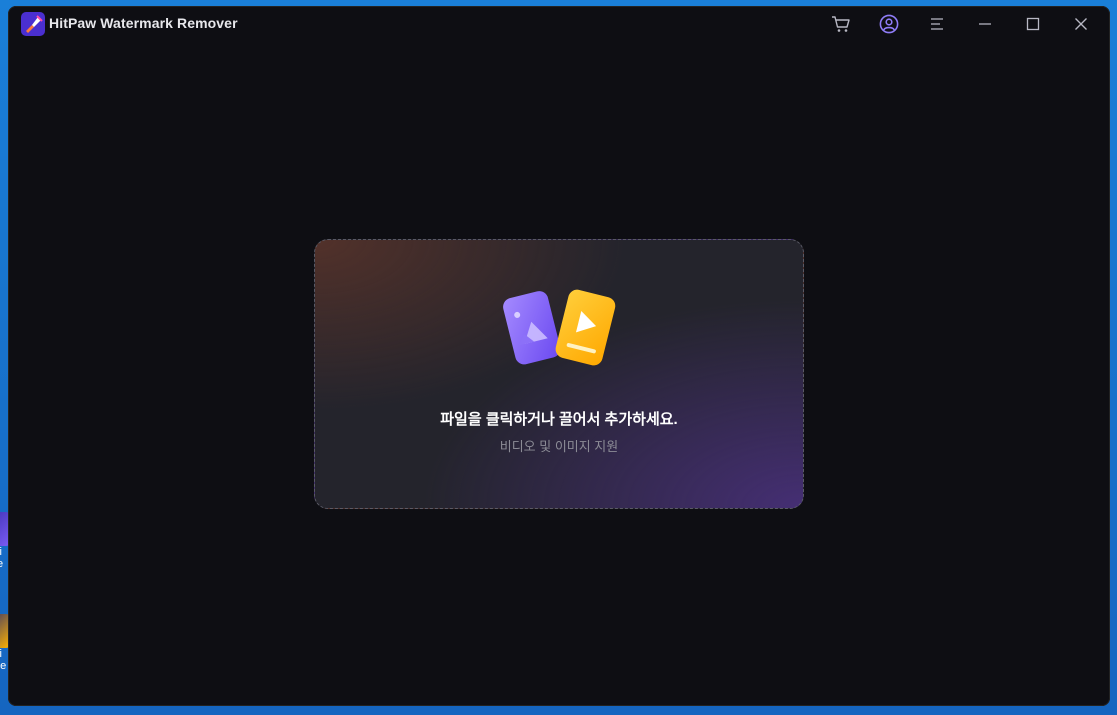  I want to click on menu-button, so click(937, 24).